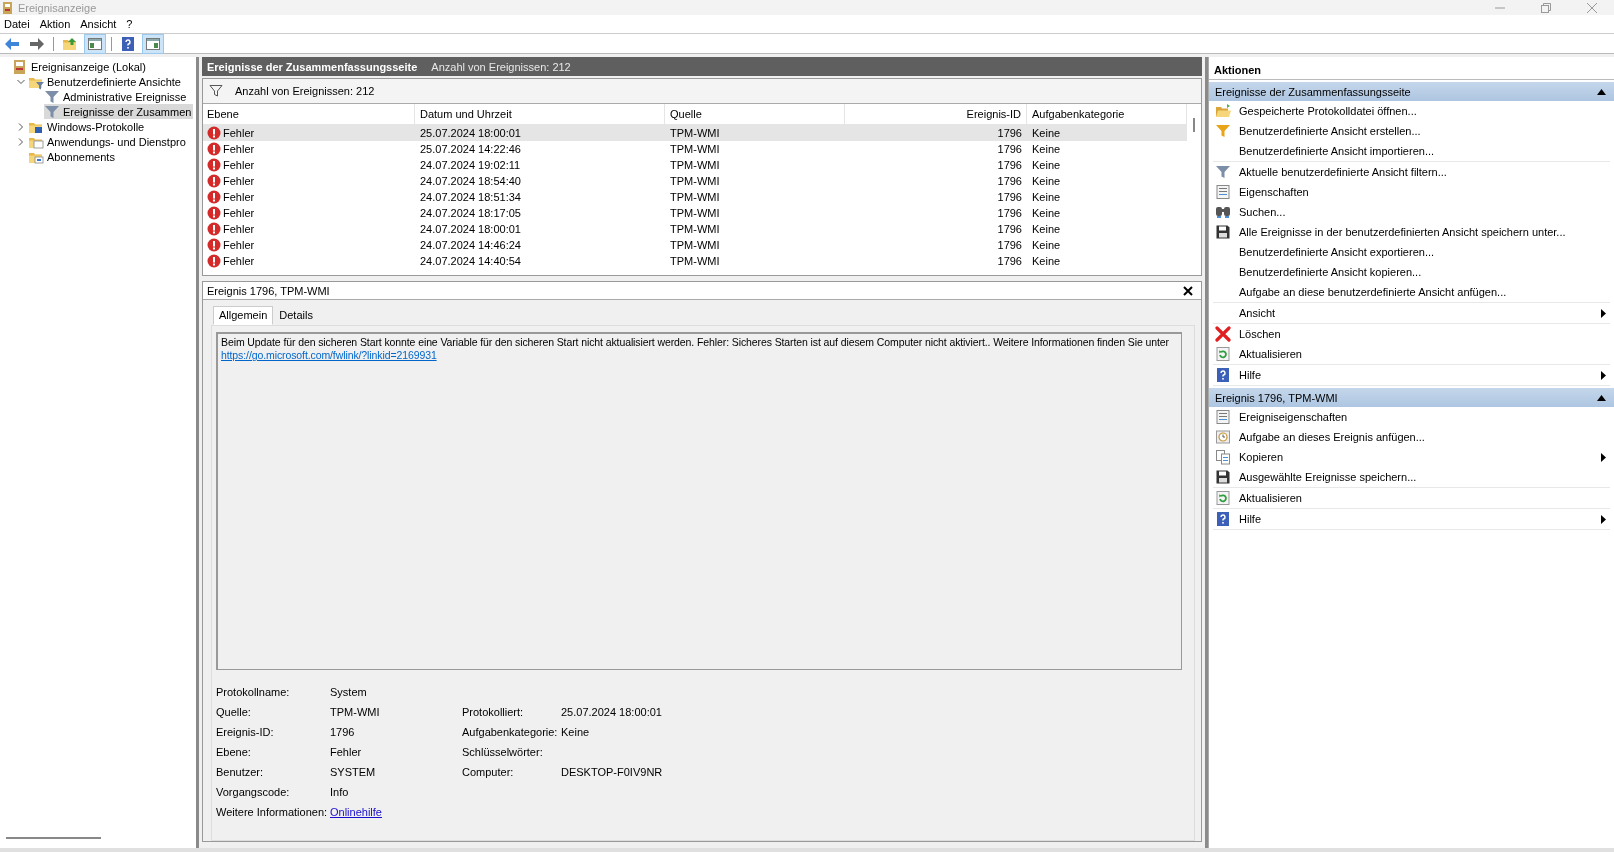 The image size is (1614, 852). What do you see at coordinates (540, 114) in the screenshot?
I see `column-header: Datum und Uhrzeit` at bounding box center [540, 114].